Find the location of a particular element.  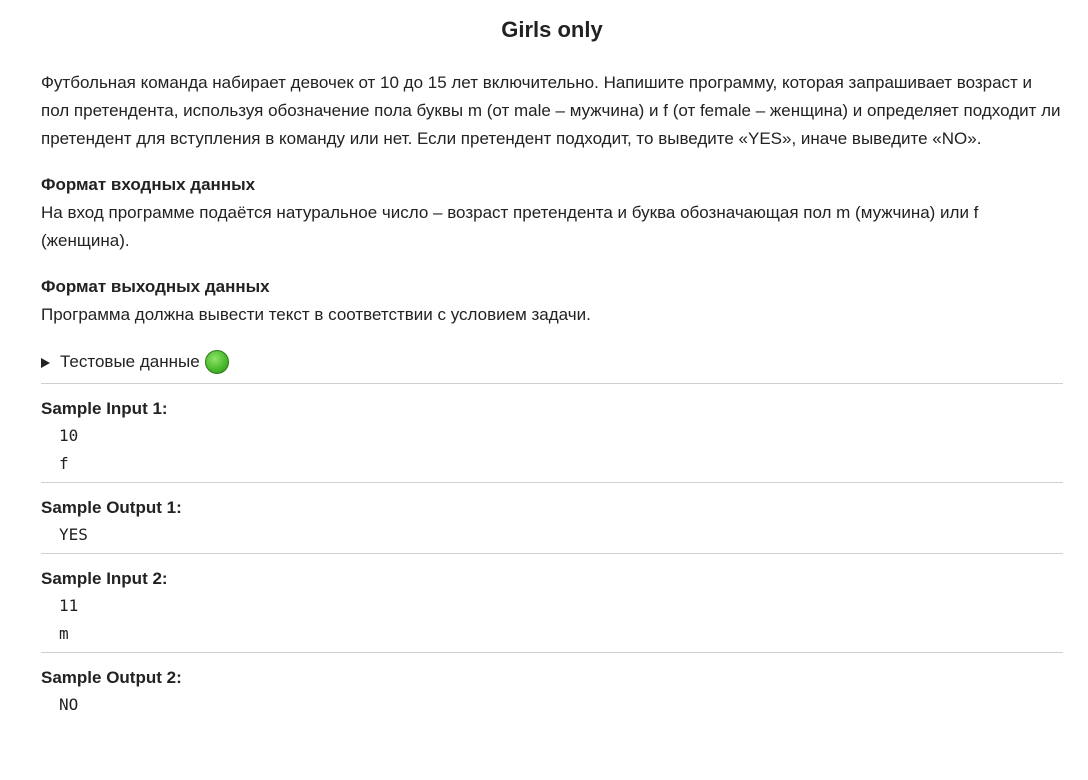

tests-toggle-label: Тестовые данные is located at coordinates (130, 361).